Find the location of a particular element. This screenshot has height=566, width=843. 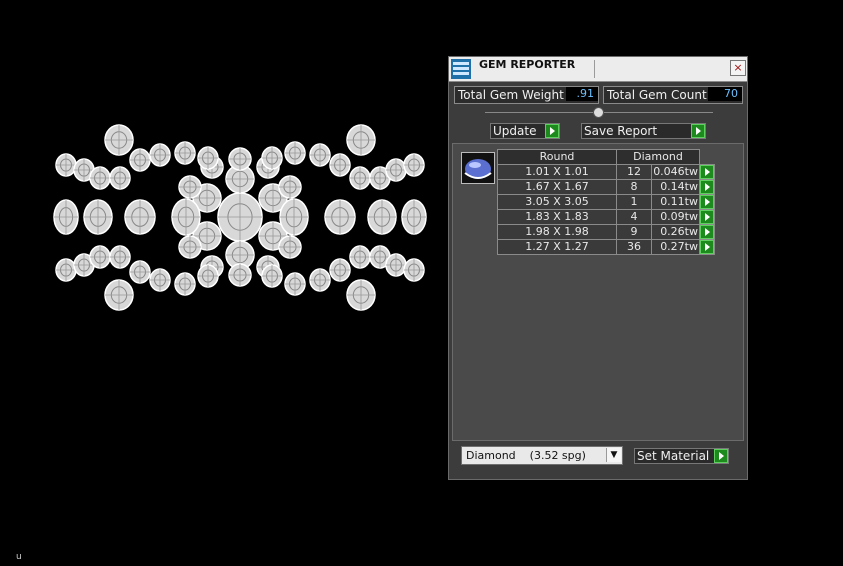

row-size: 1.83 X 1.83 is located at coordinates (557, 217).